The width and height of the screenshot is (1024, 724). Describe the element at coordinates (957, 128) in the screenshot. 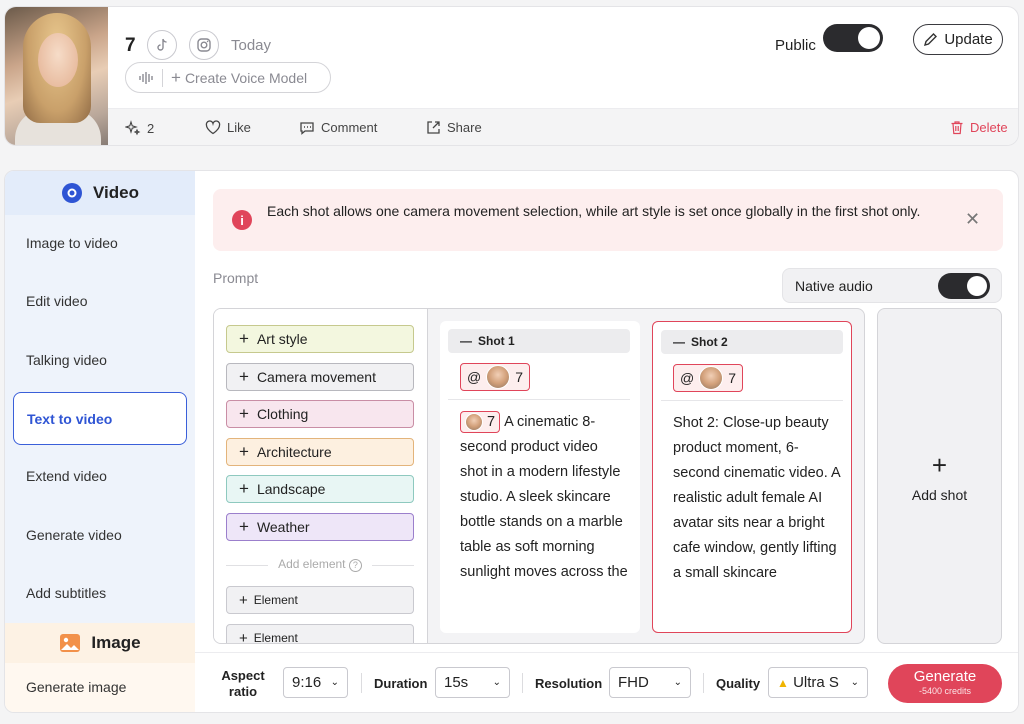

I see `trash-icon` at that location.